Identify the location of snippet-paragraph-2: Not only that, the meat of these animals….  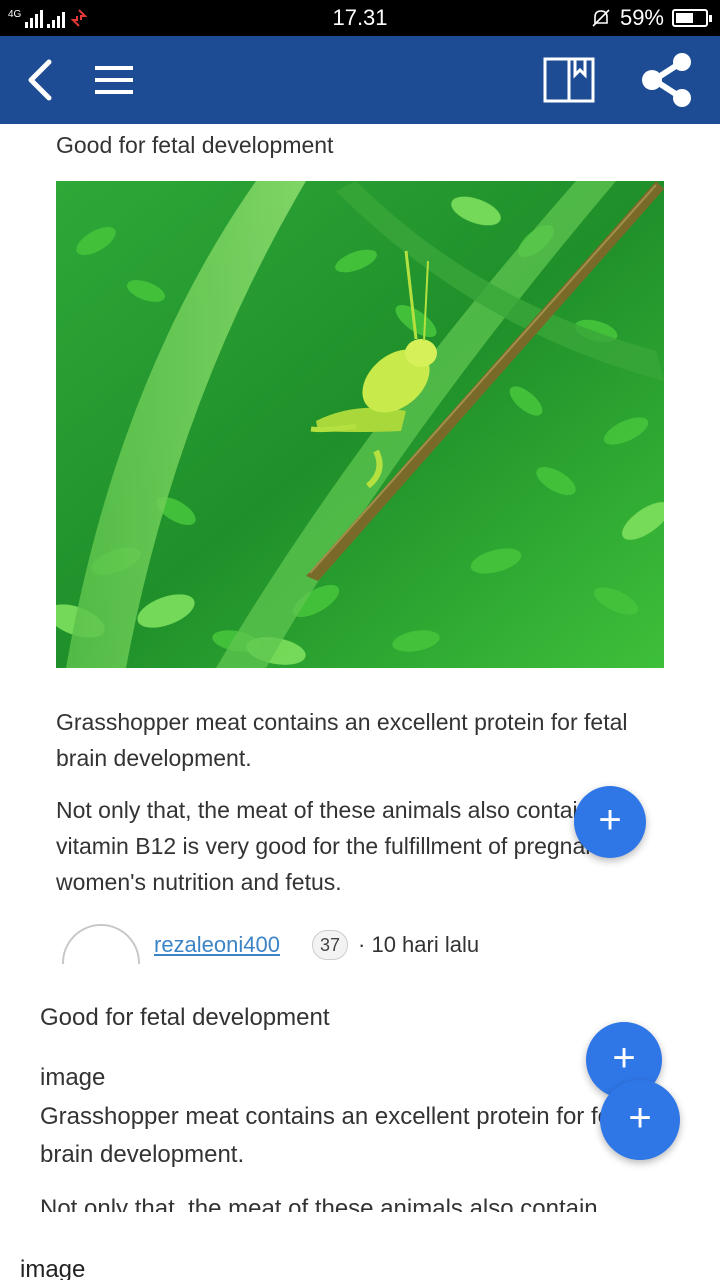
(319, 1203).